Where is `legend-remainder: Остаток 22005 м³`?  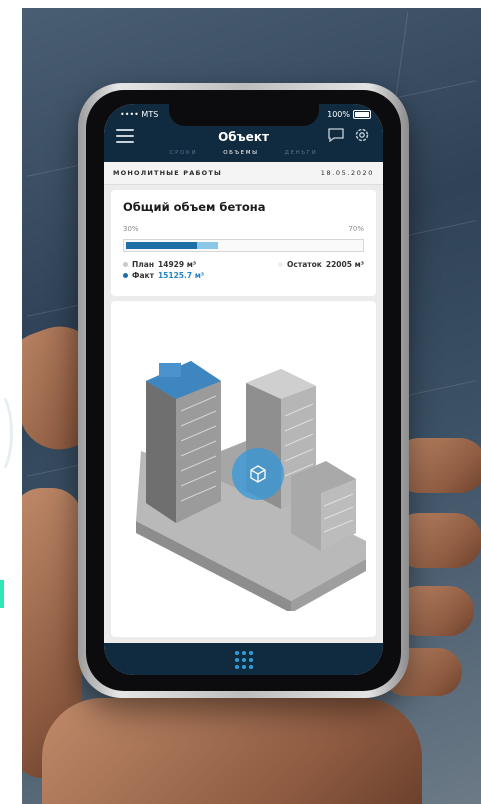 legend-remainder: Остаток 22005 м³ is located at coordinates (321, 264).